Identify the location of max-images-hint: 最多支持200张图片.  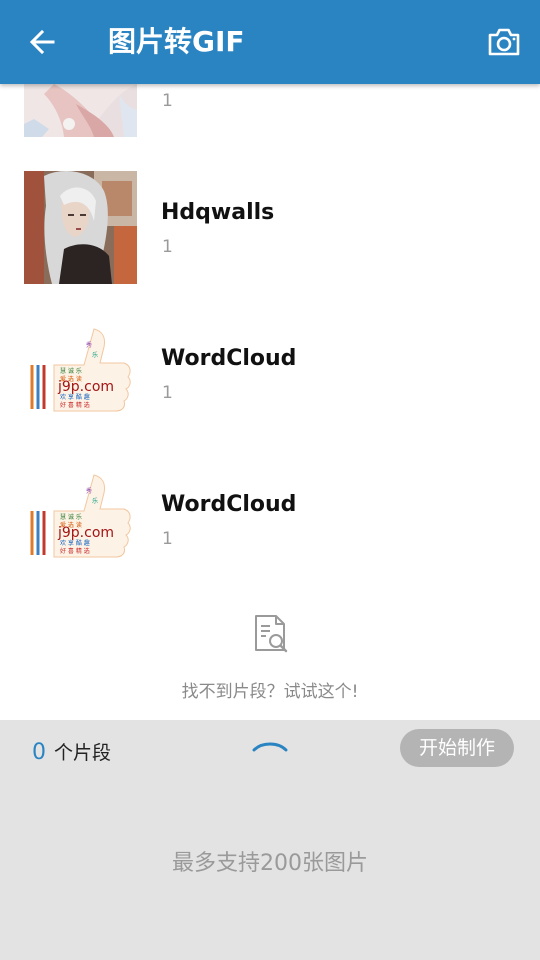
(270, 863).